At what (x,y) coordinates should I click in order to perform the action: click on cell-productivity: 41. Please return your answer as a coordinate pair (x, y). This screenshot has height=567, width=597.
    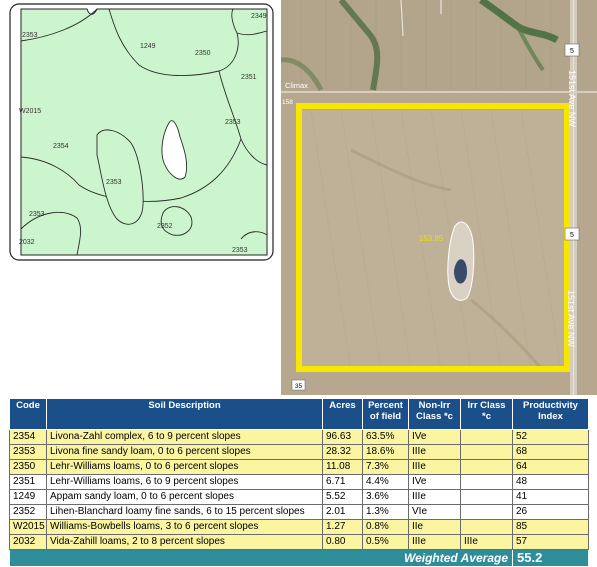
    Looking at the image, I should click on (550, 497).